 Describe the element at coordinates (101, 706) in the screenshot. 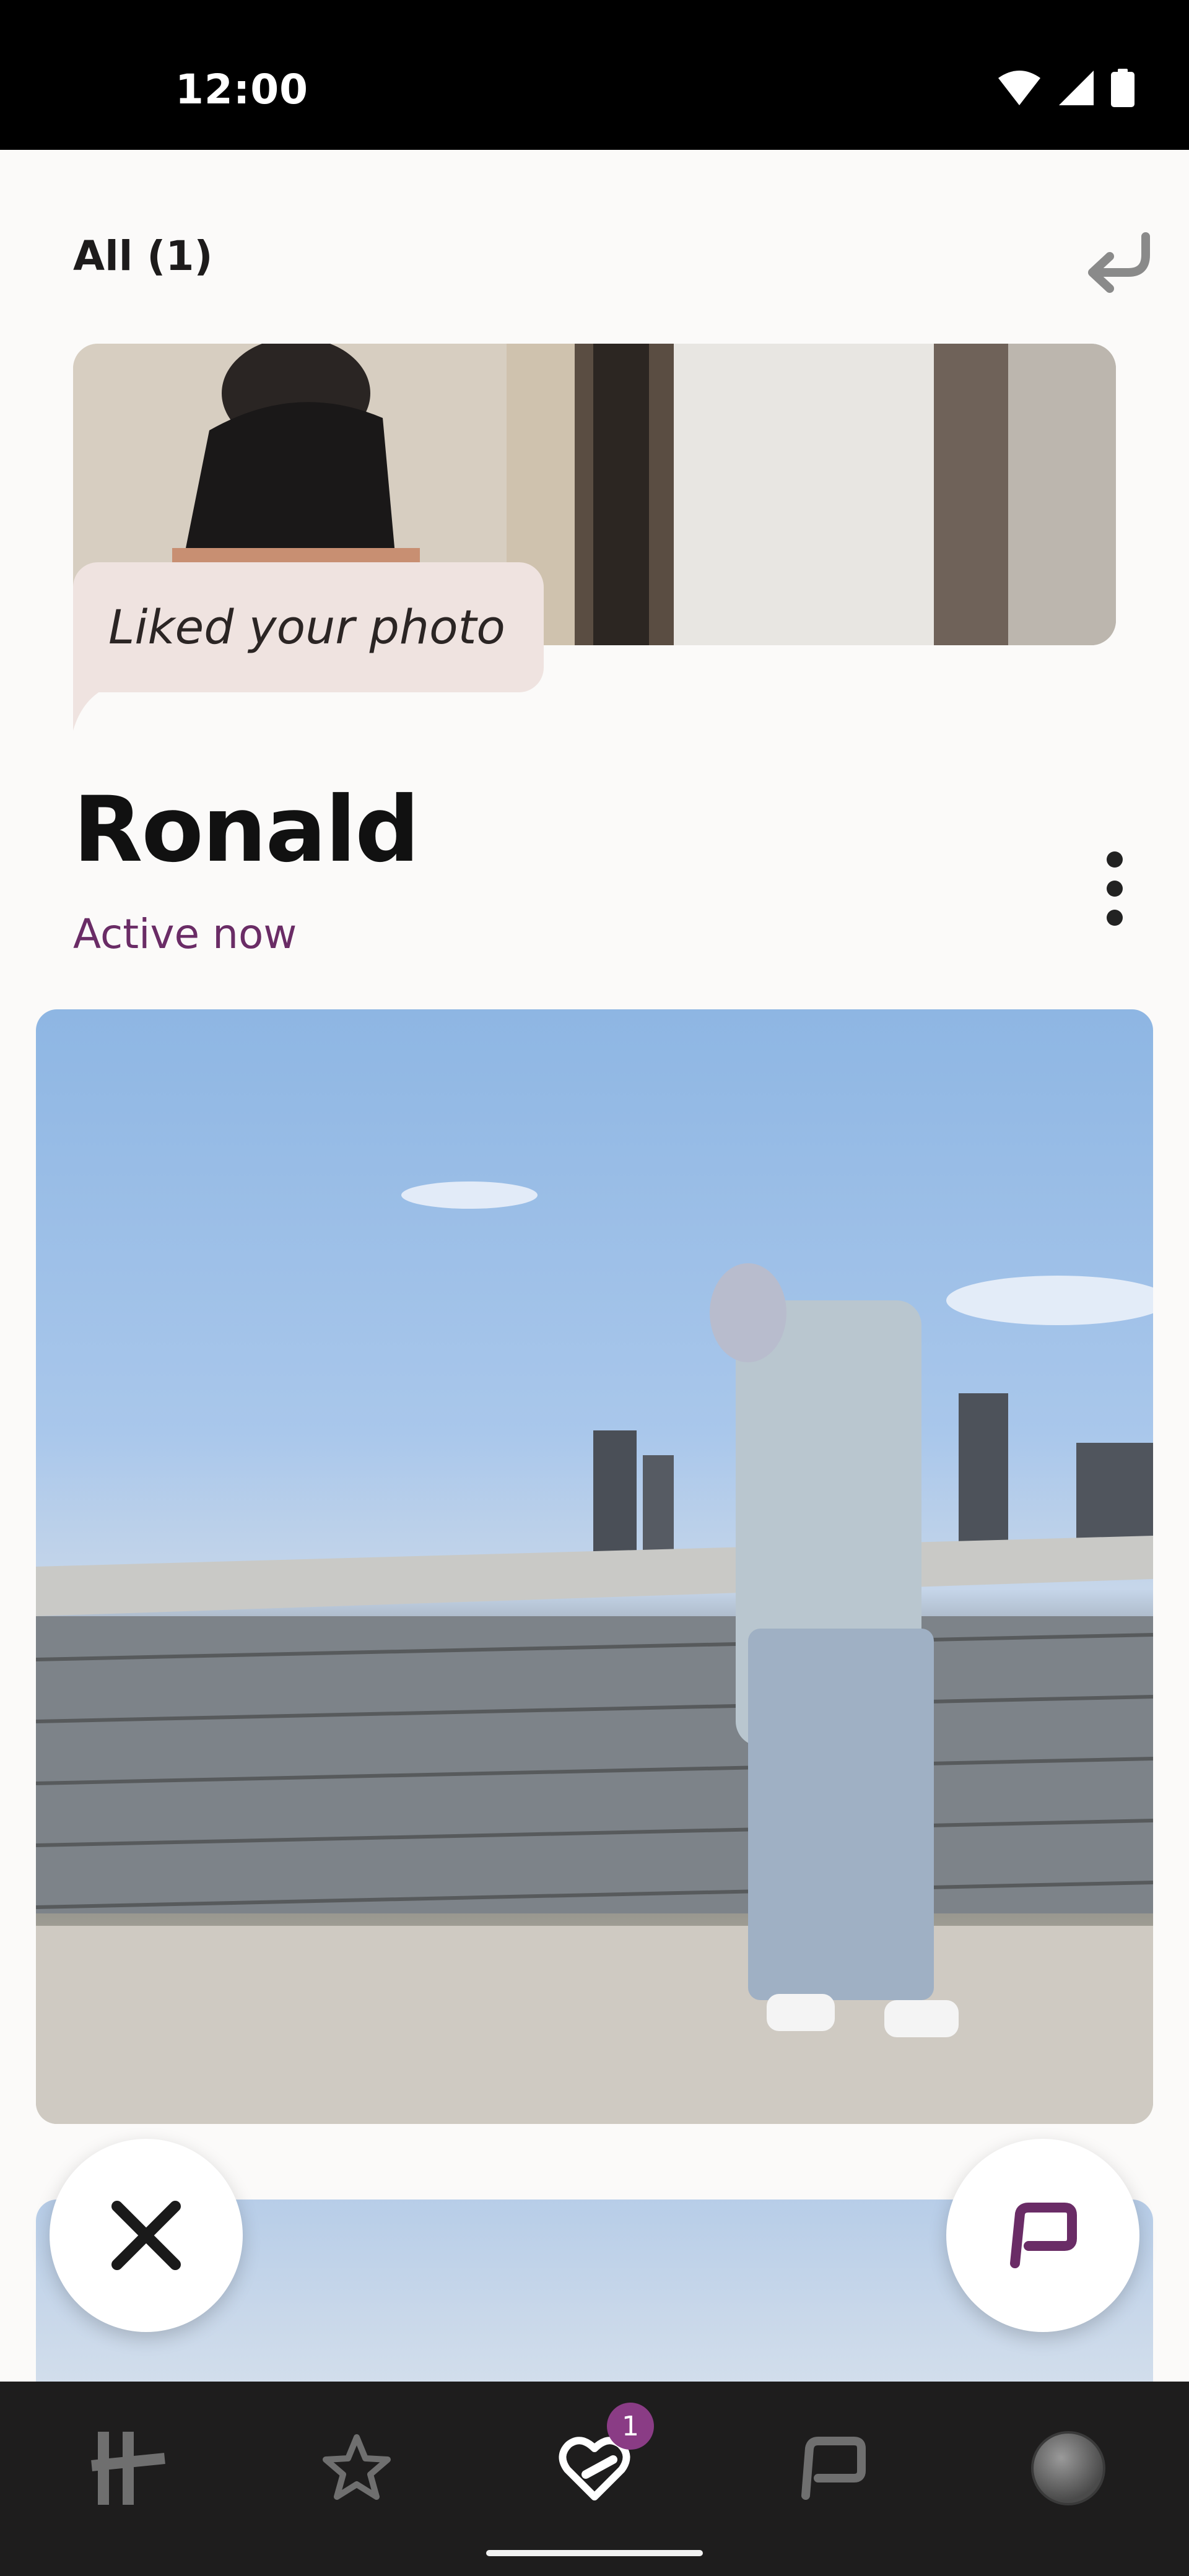

I see `bubble-tail` at that location.